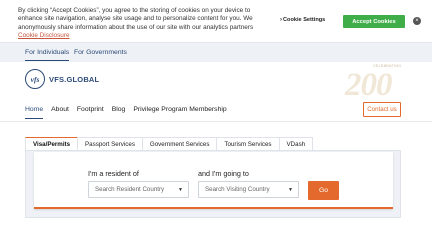  Describe the element at coordinates (417, 21) in the screenshot. I see `close-icon: ×` at that location.